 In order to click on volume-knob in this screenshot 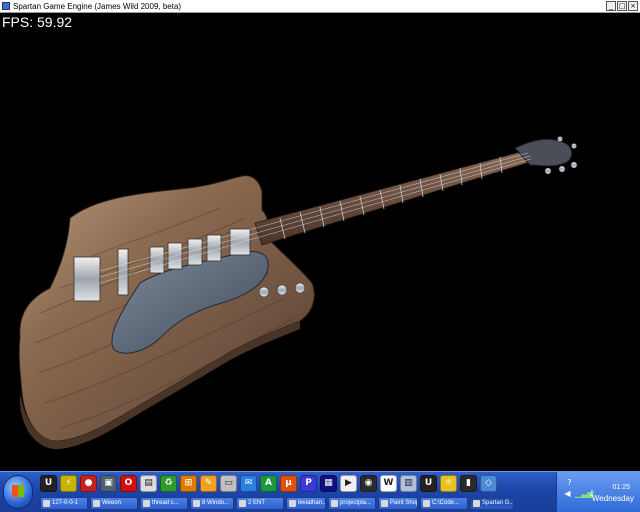, I will do `click(264, 292)`.